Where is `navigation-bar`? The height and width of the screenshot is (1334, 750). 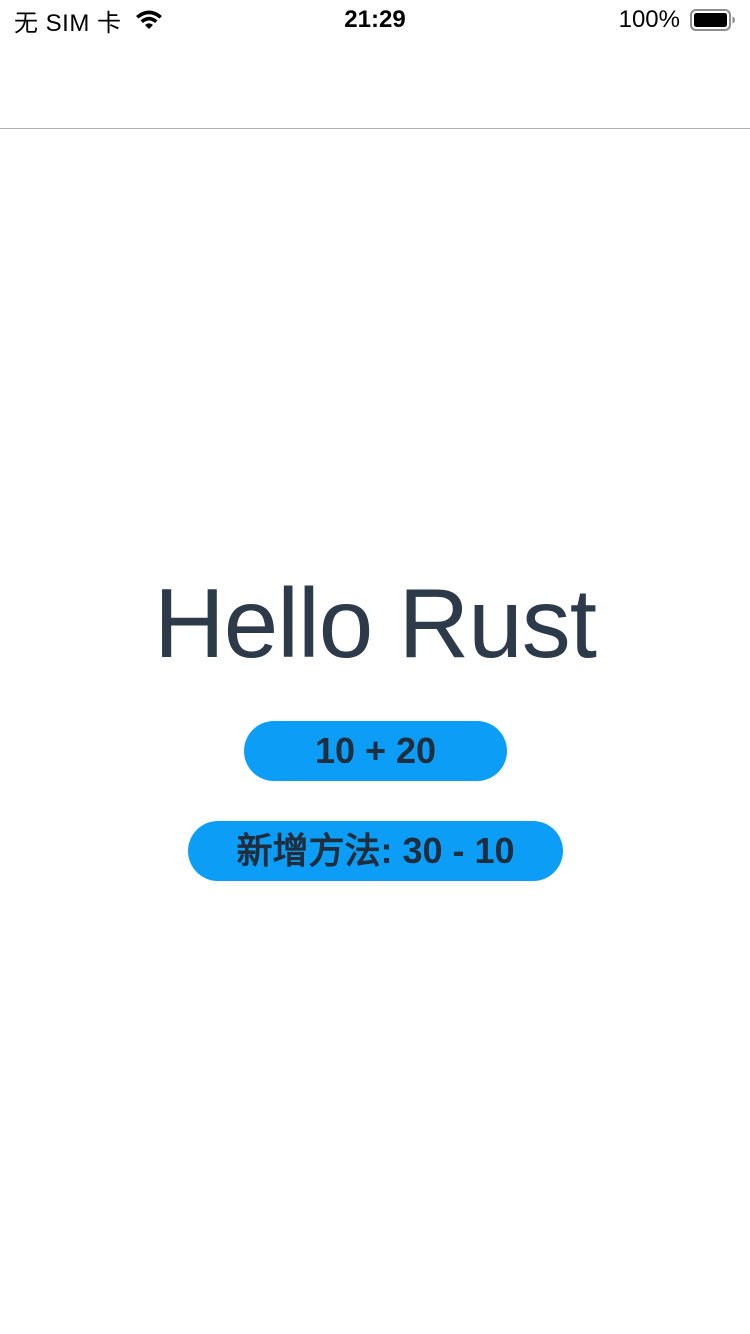 navigation-bar is located at coordinates (375, 84).